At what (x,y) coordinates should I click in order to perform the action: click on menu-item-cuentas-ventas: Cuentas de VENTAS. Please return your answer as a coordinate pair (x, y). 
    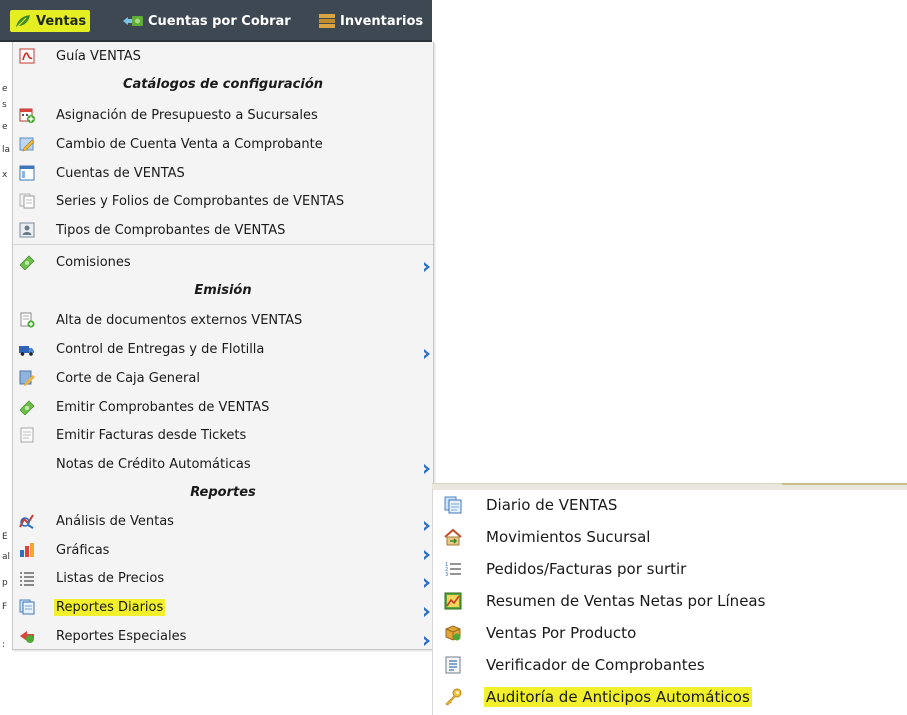
    Looking at the image, I should click on (223, 173).